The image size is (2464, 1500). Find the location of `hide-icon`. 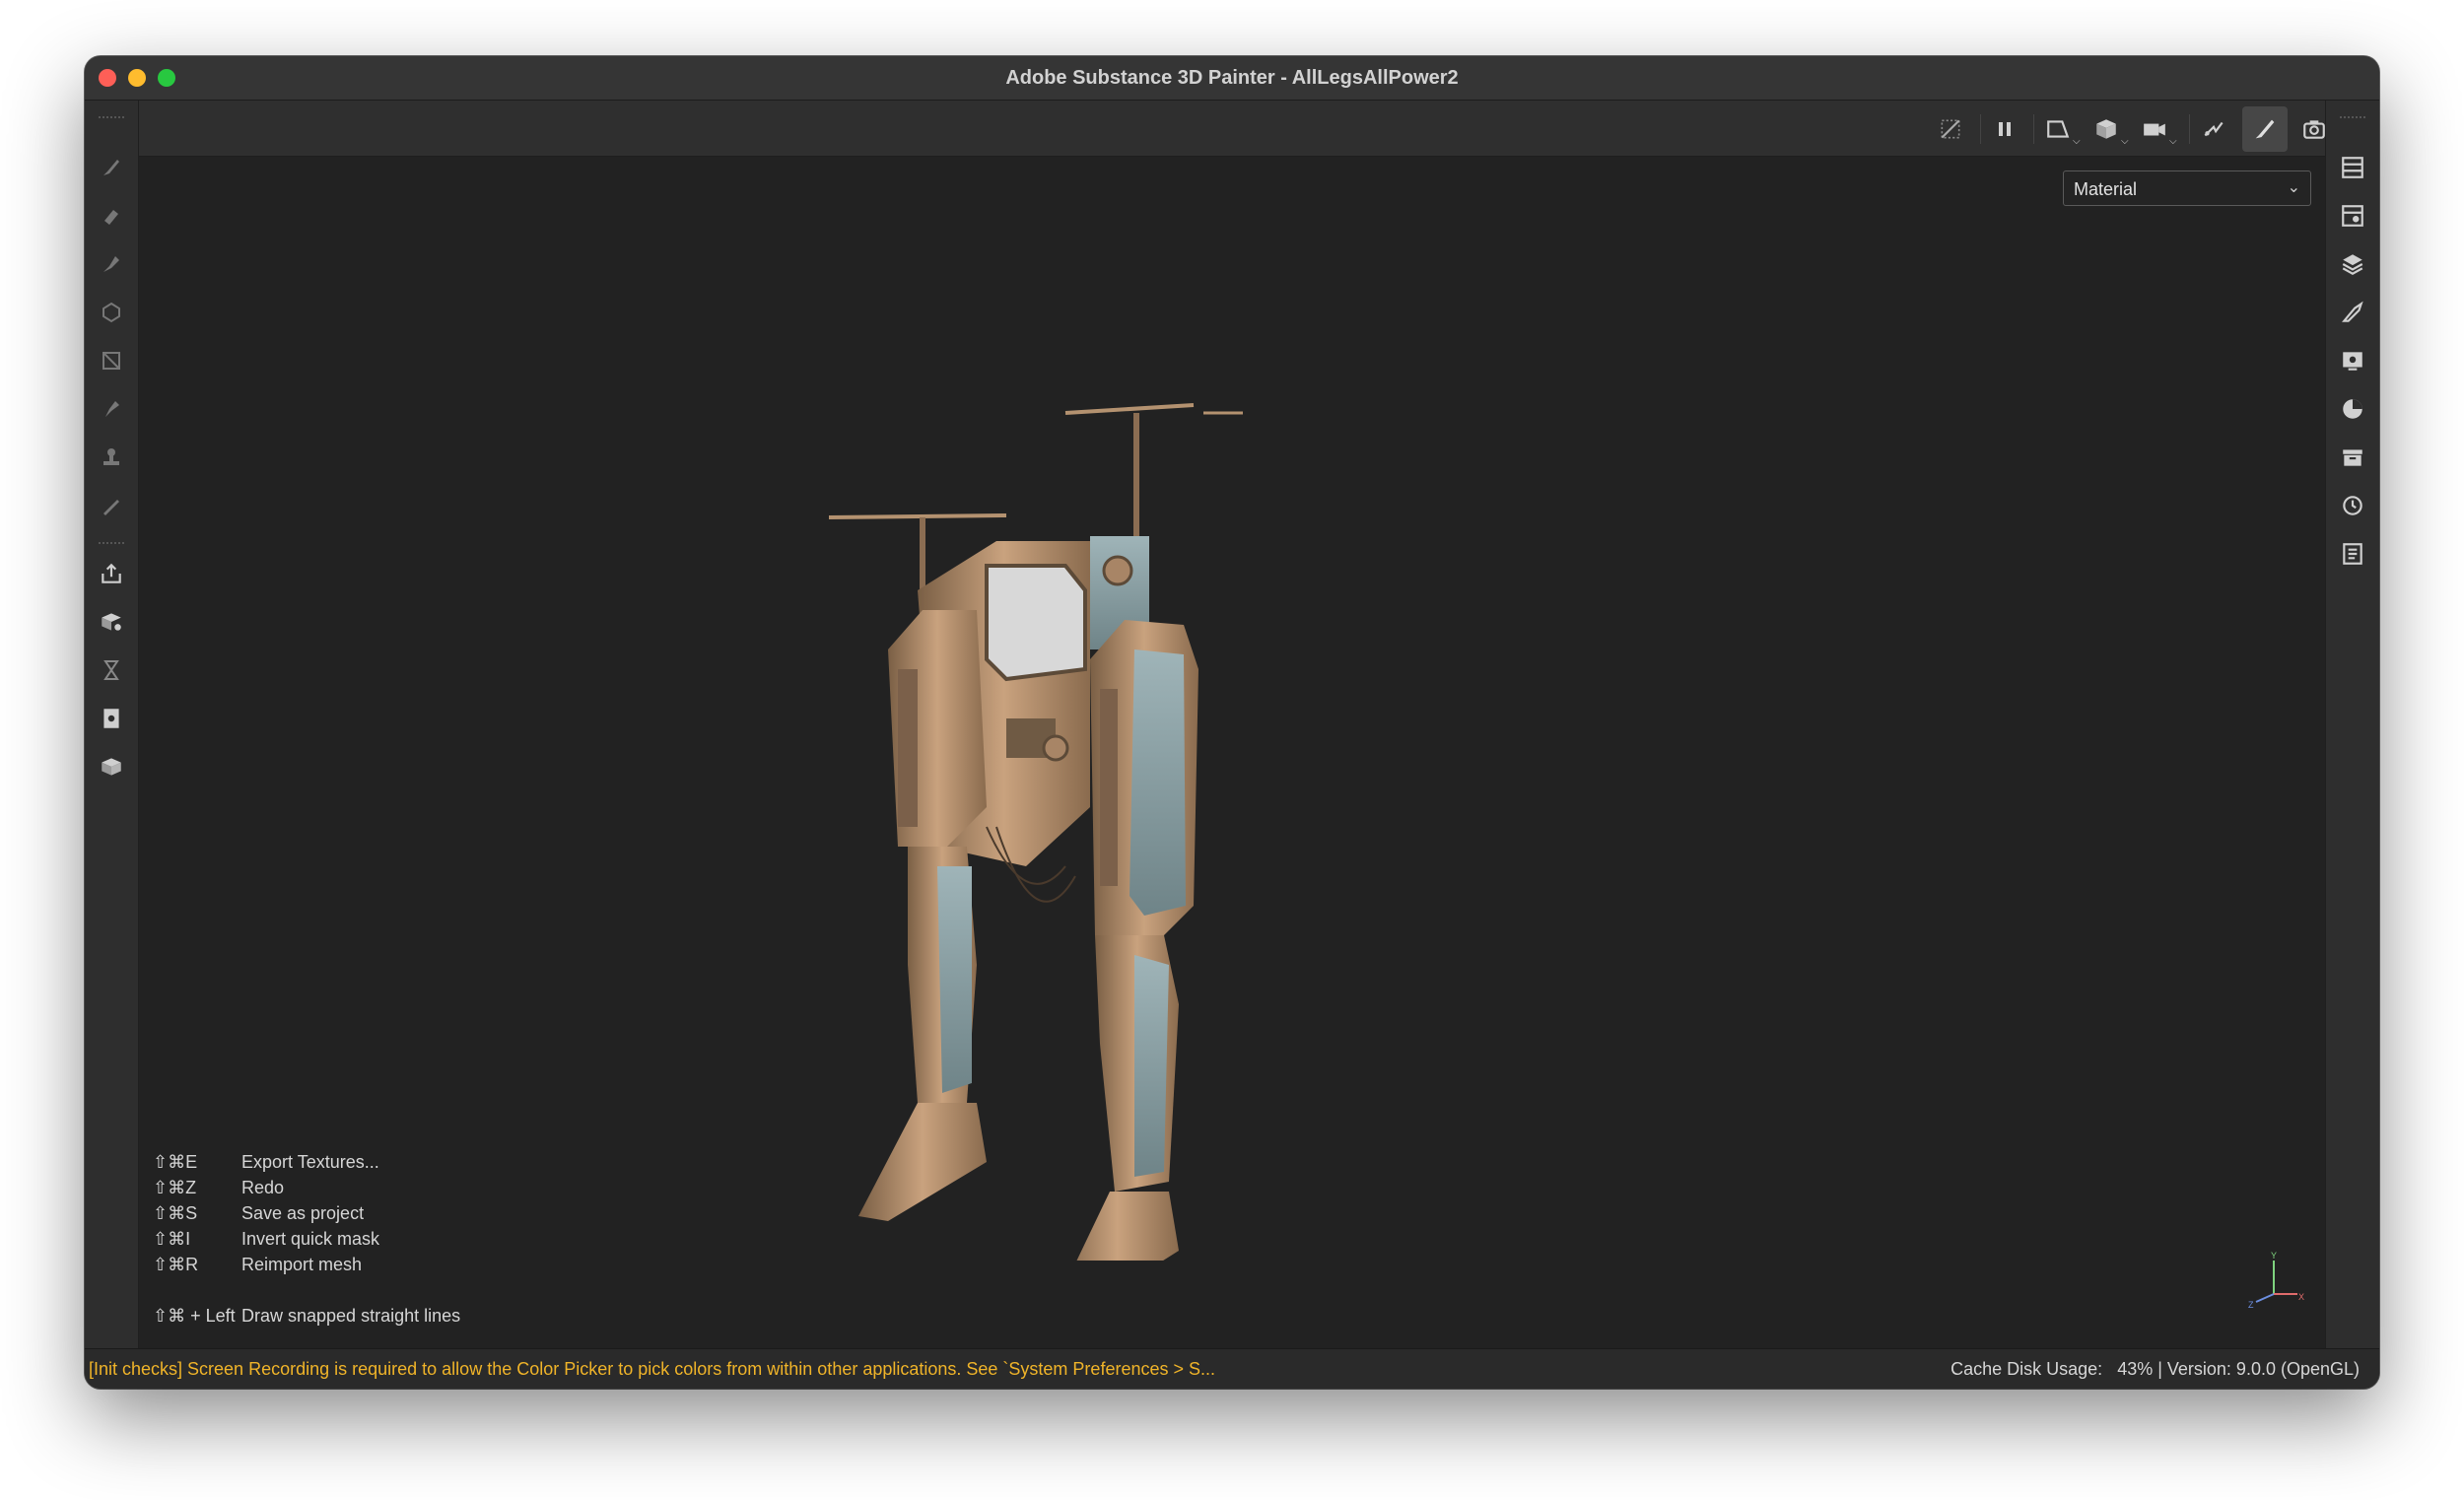

hide-icon is located at coordinates (1950, 129).